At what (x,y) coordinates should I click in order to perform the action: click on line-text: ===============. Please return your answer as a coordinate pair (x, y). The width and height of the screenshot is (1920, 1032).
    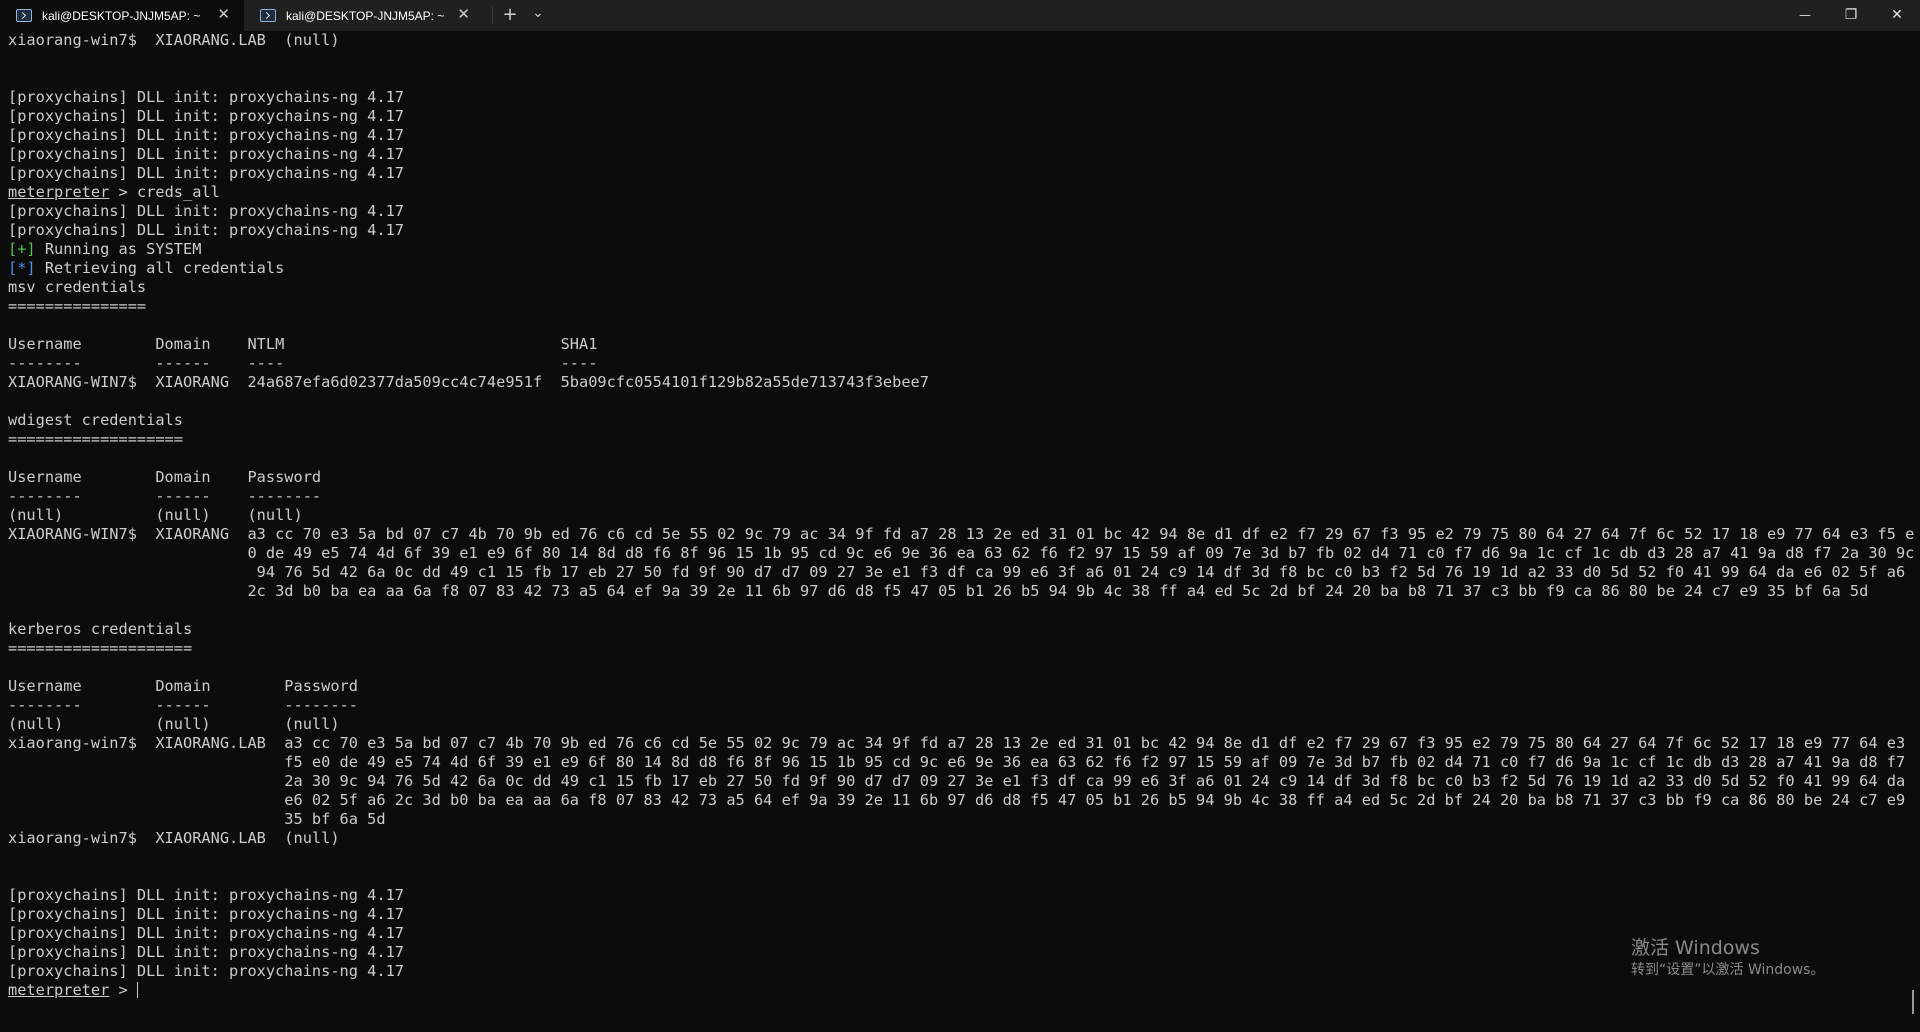
    Looking at the image, I should click on (77, 306).